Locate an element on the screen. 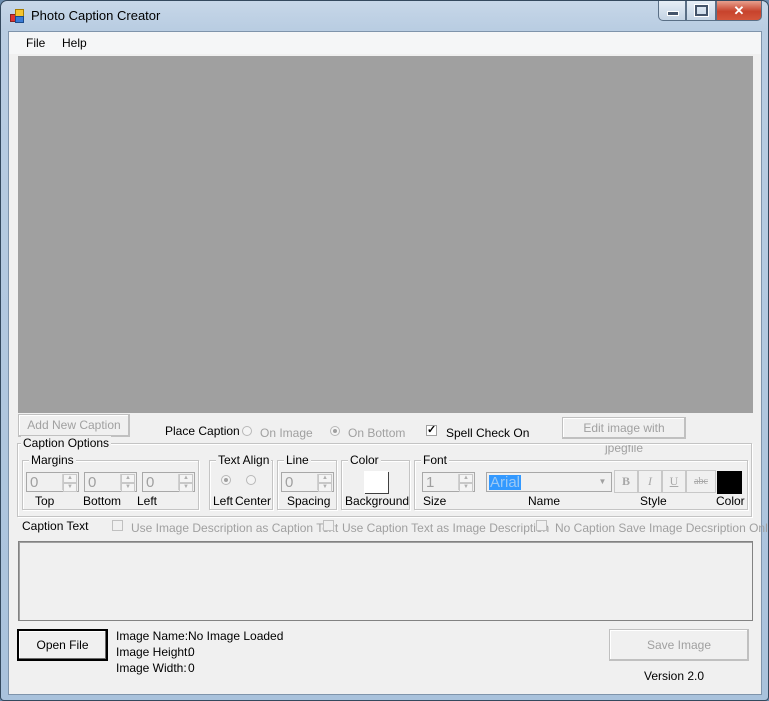 This screenshot has width=769, height=701. align-center-label: Center is located at coordinates (253, 501).